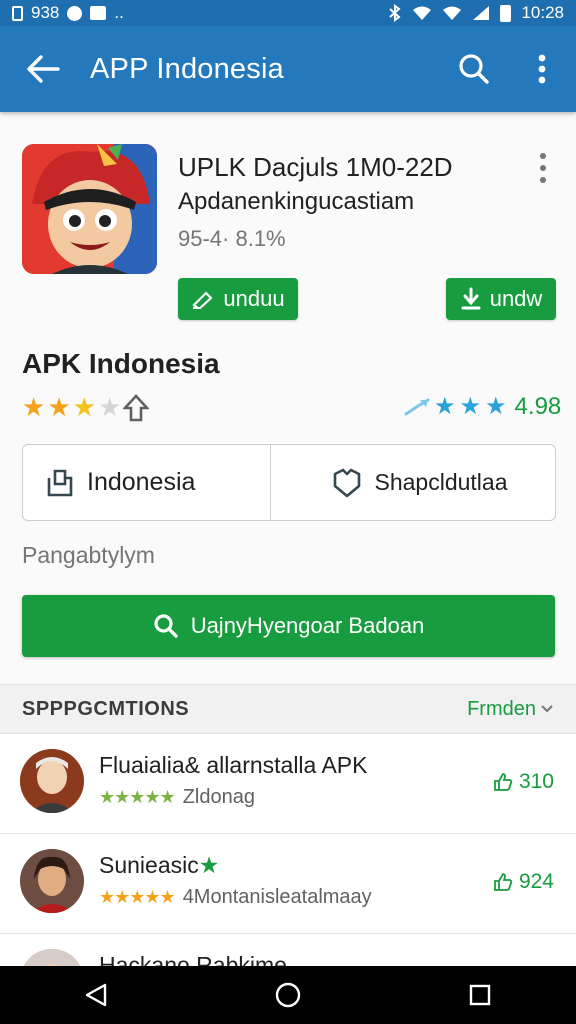 This screenshot has width=576, height=1024. I want to click on list-item-title: Sunieasic★, so click(159, 865).